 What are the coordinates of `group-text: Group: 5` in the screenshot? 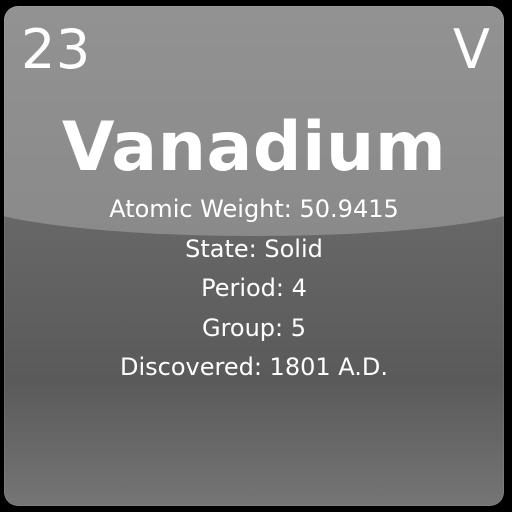 It's located at (254, 327).